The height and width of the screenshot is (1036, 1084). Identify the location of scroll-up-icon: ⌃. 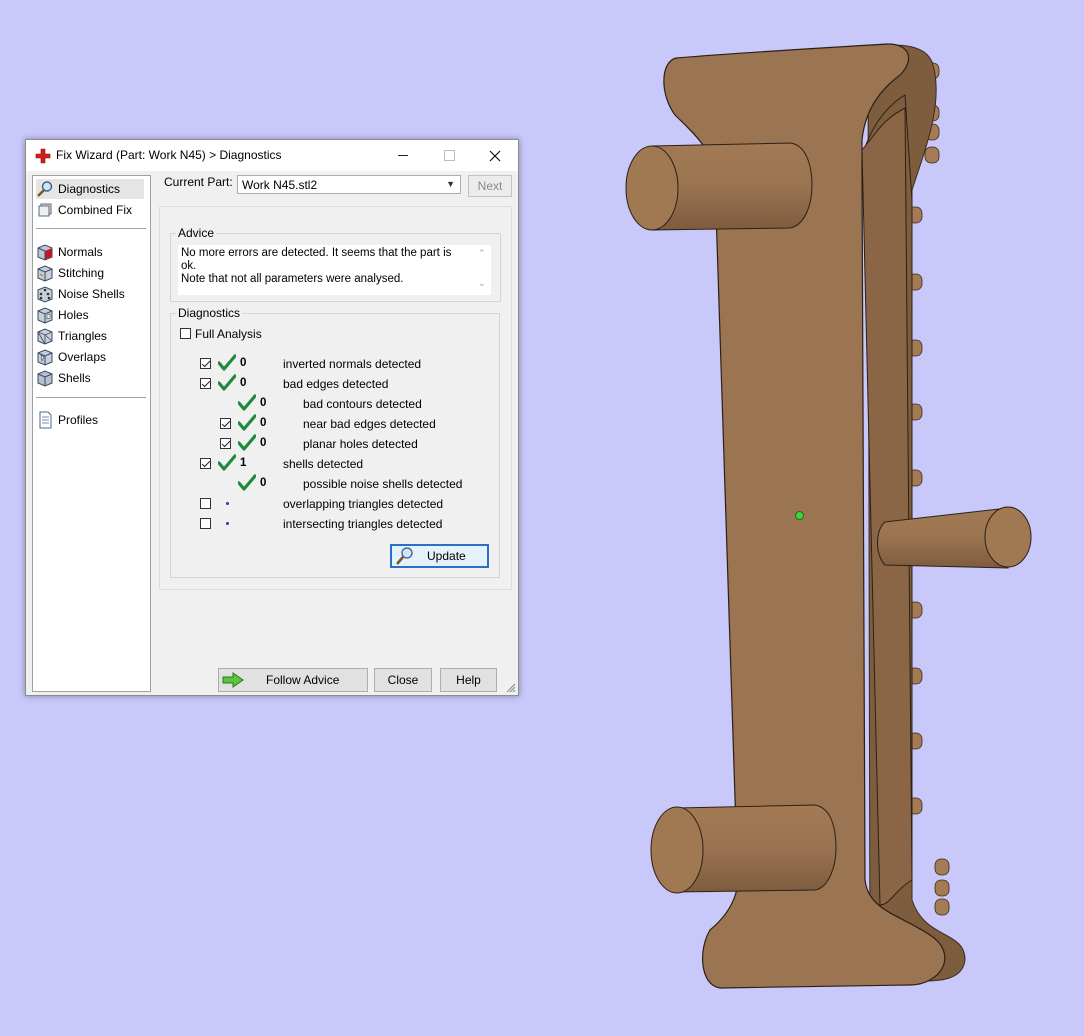
(482, 253).